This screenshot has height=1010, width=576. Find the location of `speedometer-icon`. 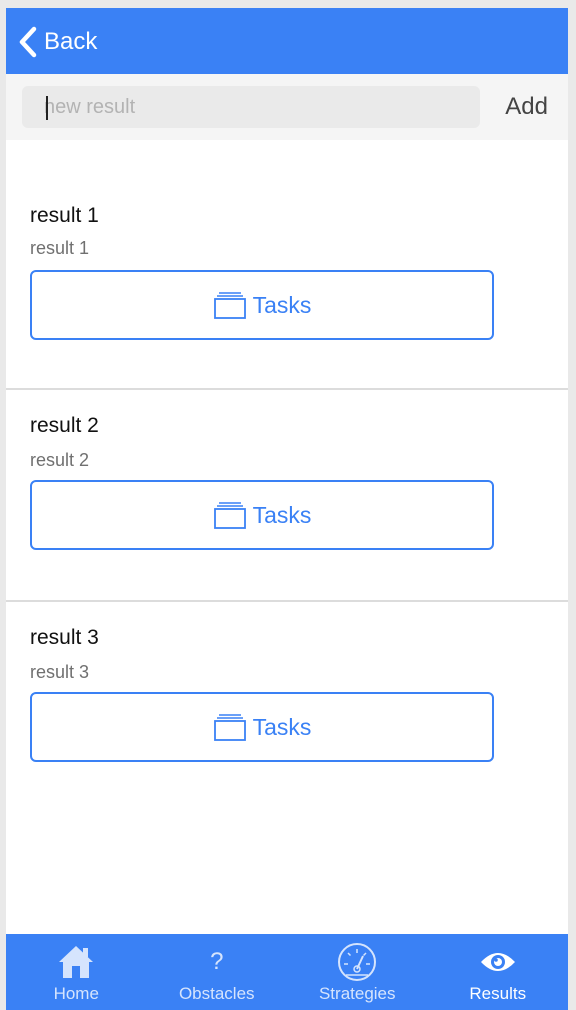

speedometer-icon is located at coordinates (357, 962).